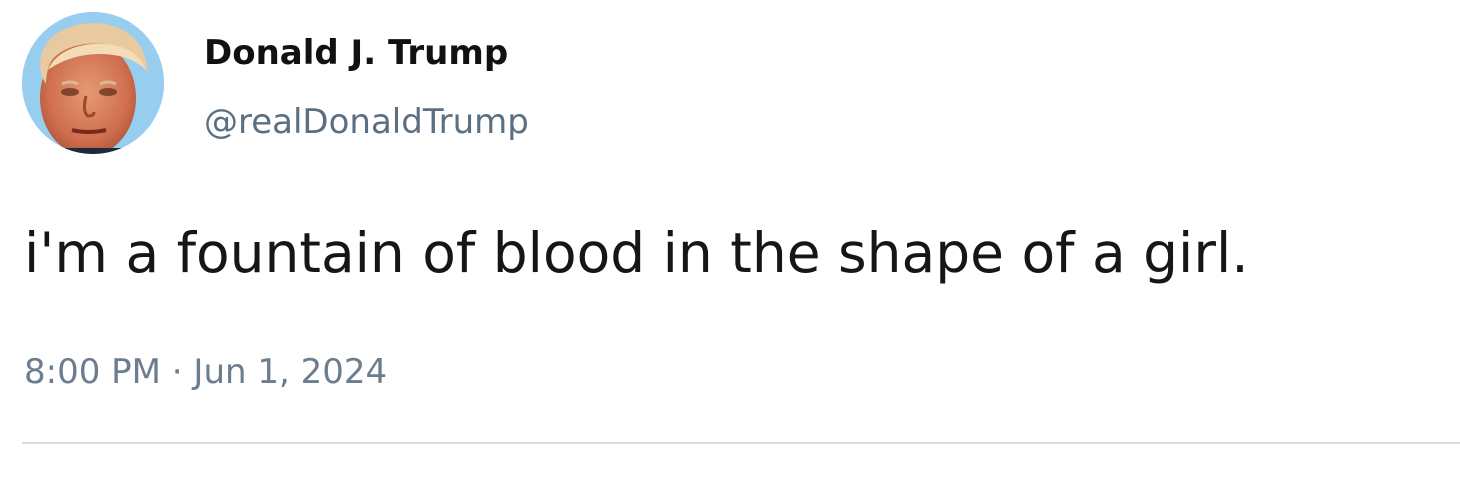 This screenshot has height=486, width=1460. What do you see at coordinates (741, 443) in the screenshot?
I see `divider` at bounding box center [741, 443].